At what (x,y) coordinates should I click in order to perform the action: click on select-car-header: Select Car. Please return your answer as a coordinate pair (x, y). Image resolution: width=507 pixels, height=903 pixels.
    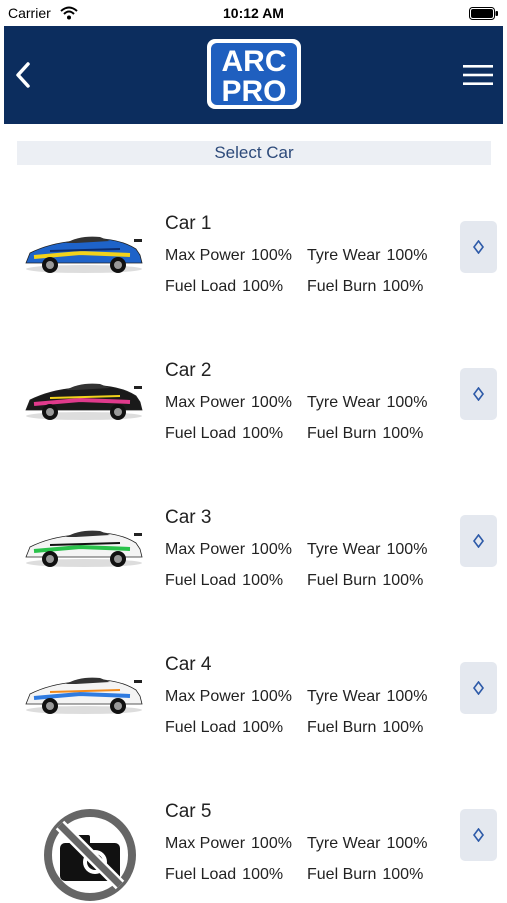
    Looking at the image, I should click on (254, 153).